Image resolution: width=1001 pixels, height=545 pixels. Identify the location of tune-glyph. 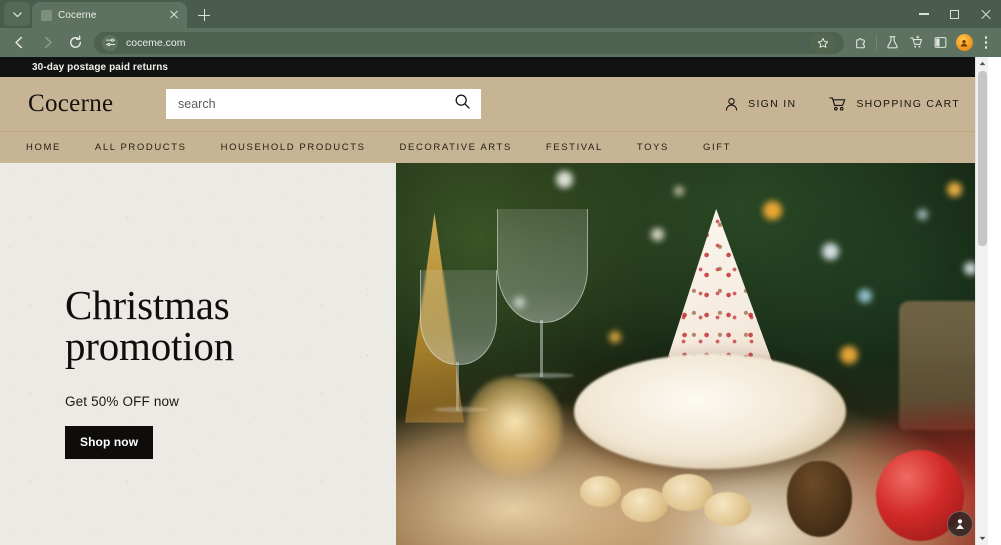
(110, 42).